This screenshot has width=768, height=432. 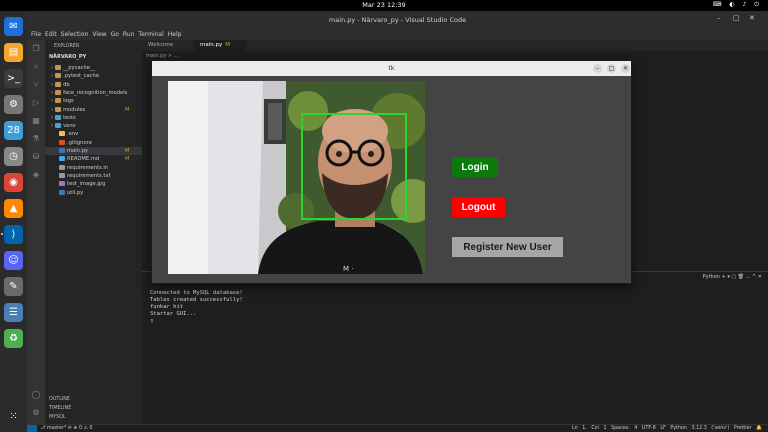 I want to click on manage-gear-icon: ⚙, so click(x=36, y=413).